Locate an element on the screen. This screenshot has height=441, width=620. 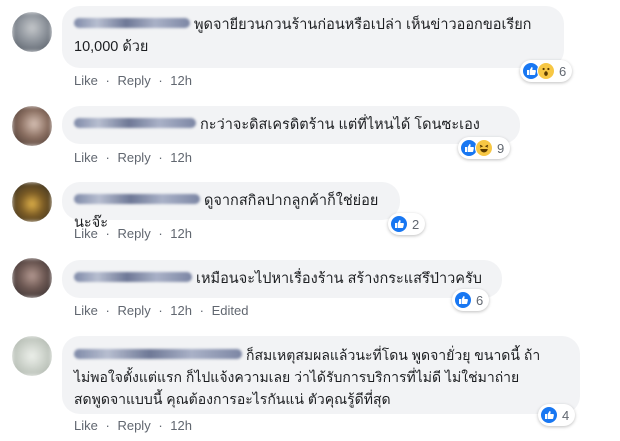
reaction-summary: 2 is located at coordinates (407, 224).